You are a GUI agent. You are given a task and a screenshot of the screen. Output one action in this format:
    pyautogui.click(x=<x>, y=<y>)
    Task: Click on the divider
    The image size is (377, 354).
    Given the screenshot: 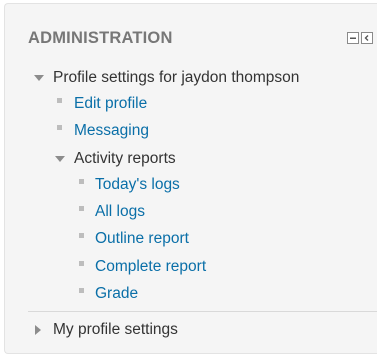 What is the action you would take?
    pyautogui.click(x=202, y=311)
    